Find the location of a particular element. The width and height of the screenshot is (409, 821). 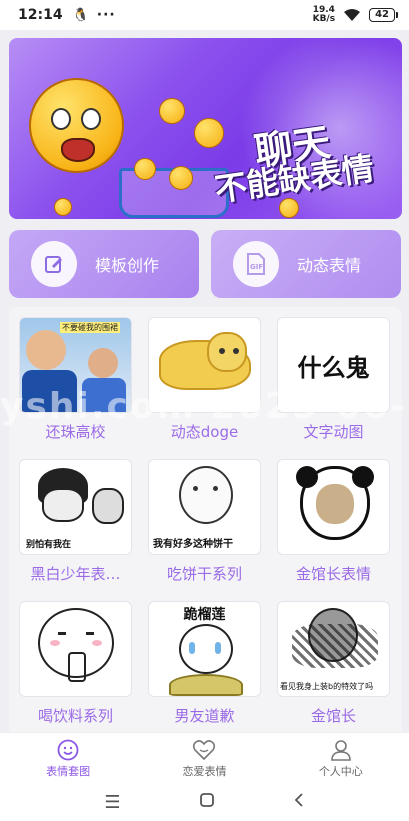

tab-emoji-sets-label: 表情套图 is located at coordinates (68, 771).